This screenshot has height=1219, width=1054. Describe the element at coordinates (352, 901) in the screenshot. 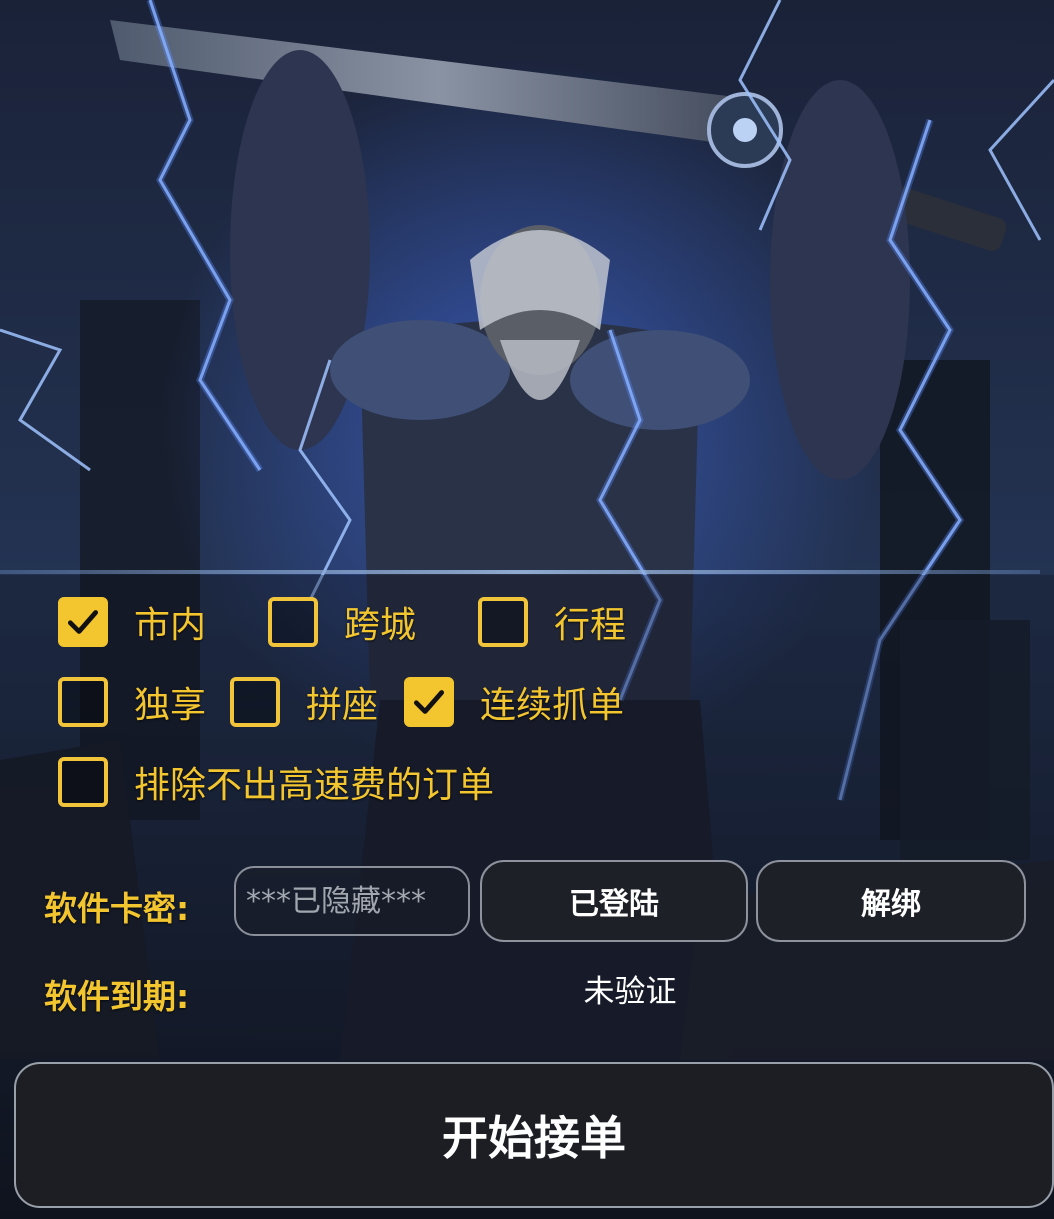

I see `license-key-input` at that location.